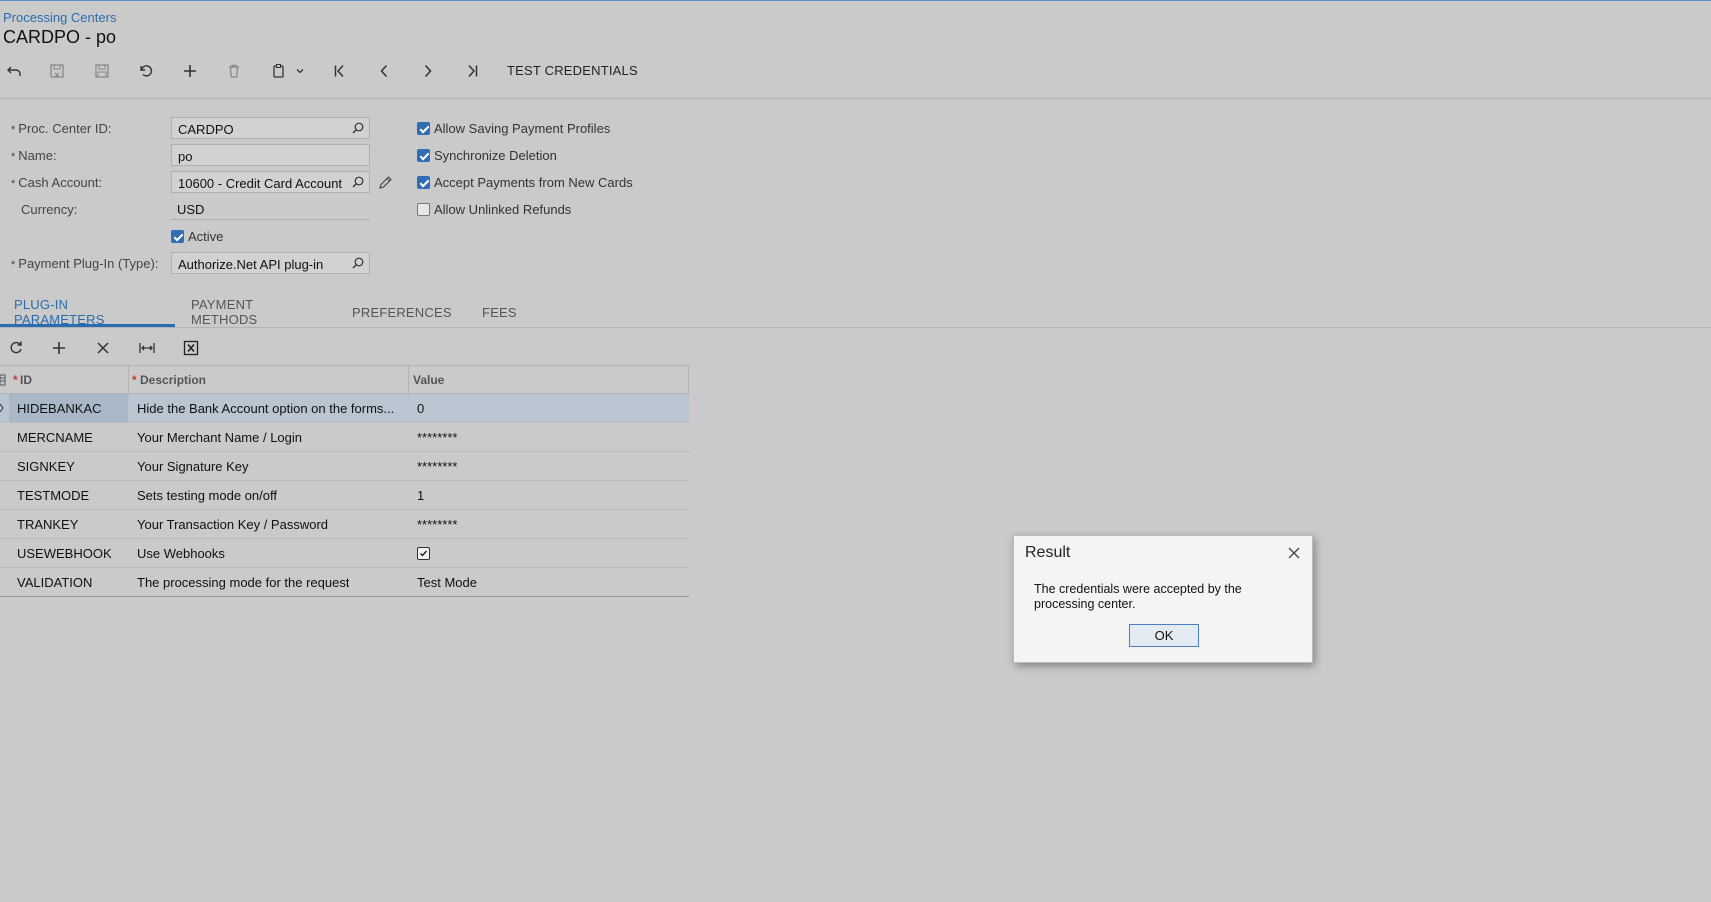 Image resolution: width=1711 pixels, height=902 pixels. What do you see at coordinates (344, 596) in the screenshot?
I see `grid-bottom-border` at bounding box center [344, 596].